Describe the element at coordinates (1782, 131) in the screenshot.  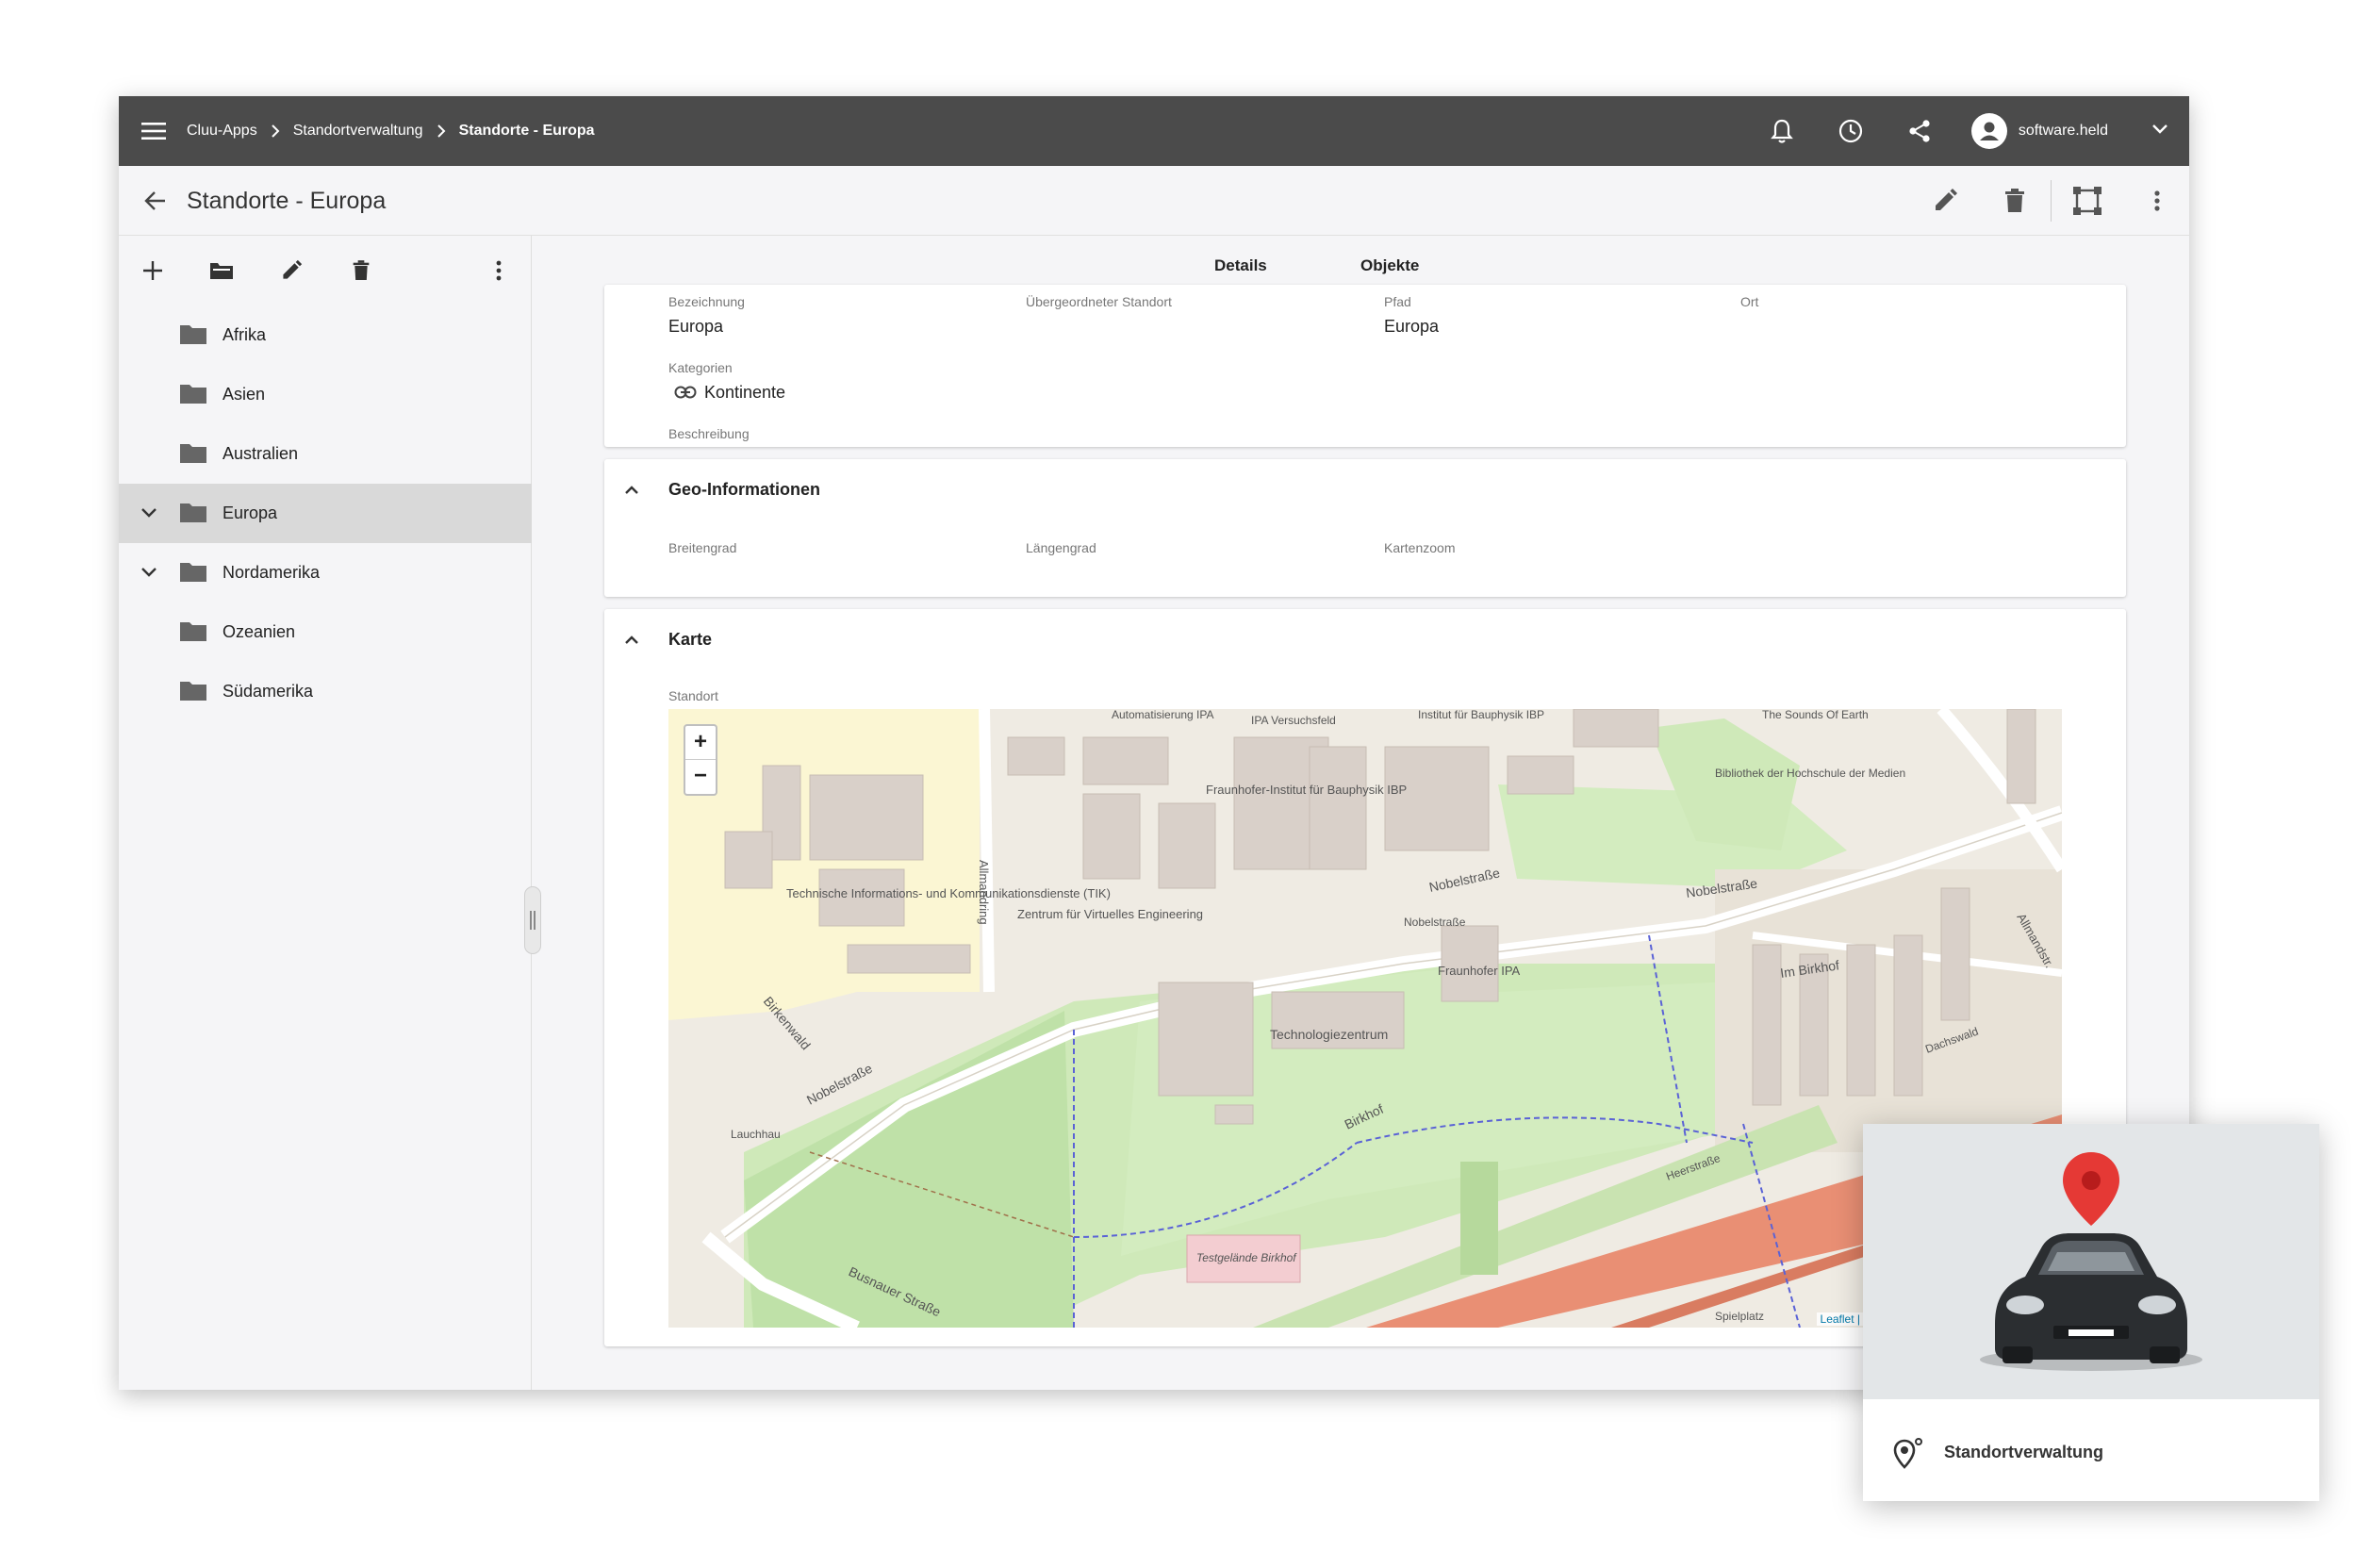
I see `bell-icon` at that location.